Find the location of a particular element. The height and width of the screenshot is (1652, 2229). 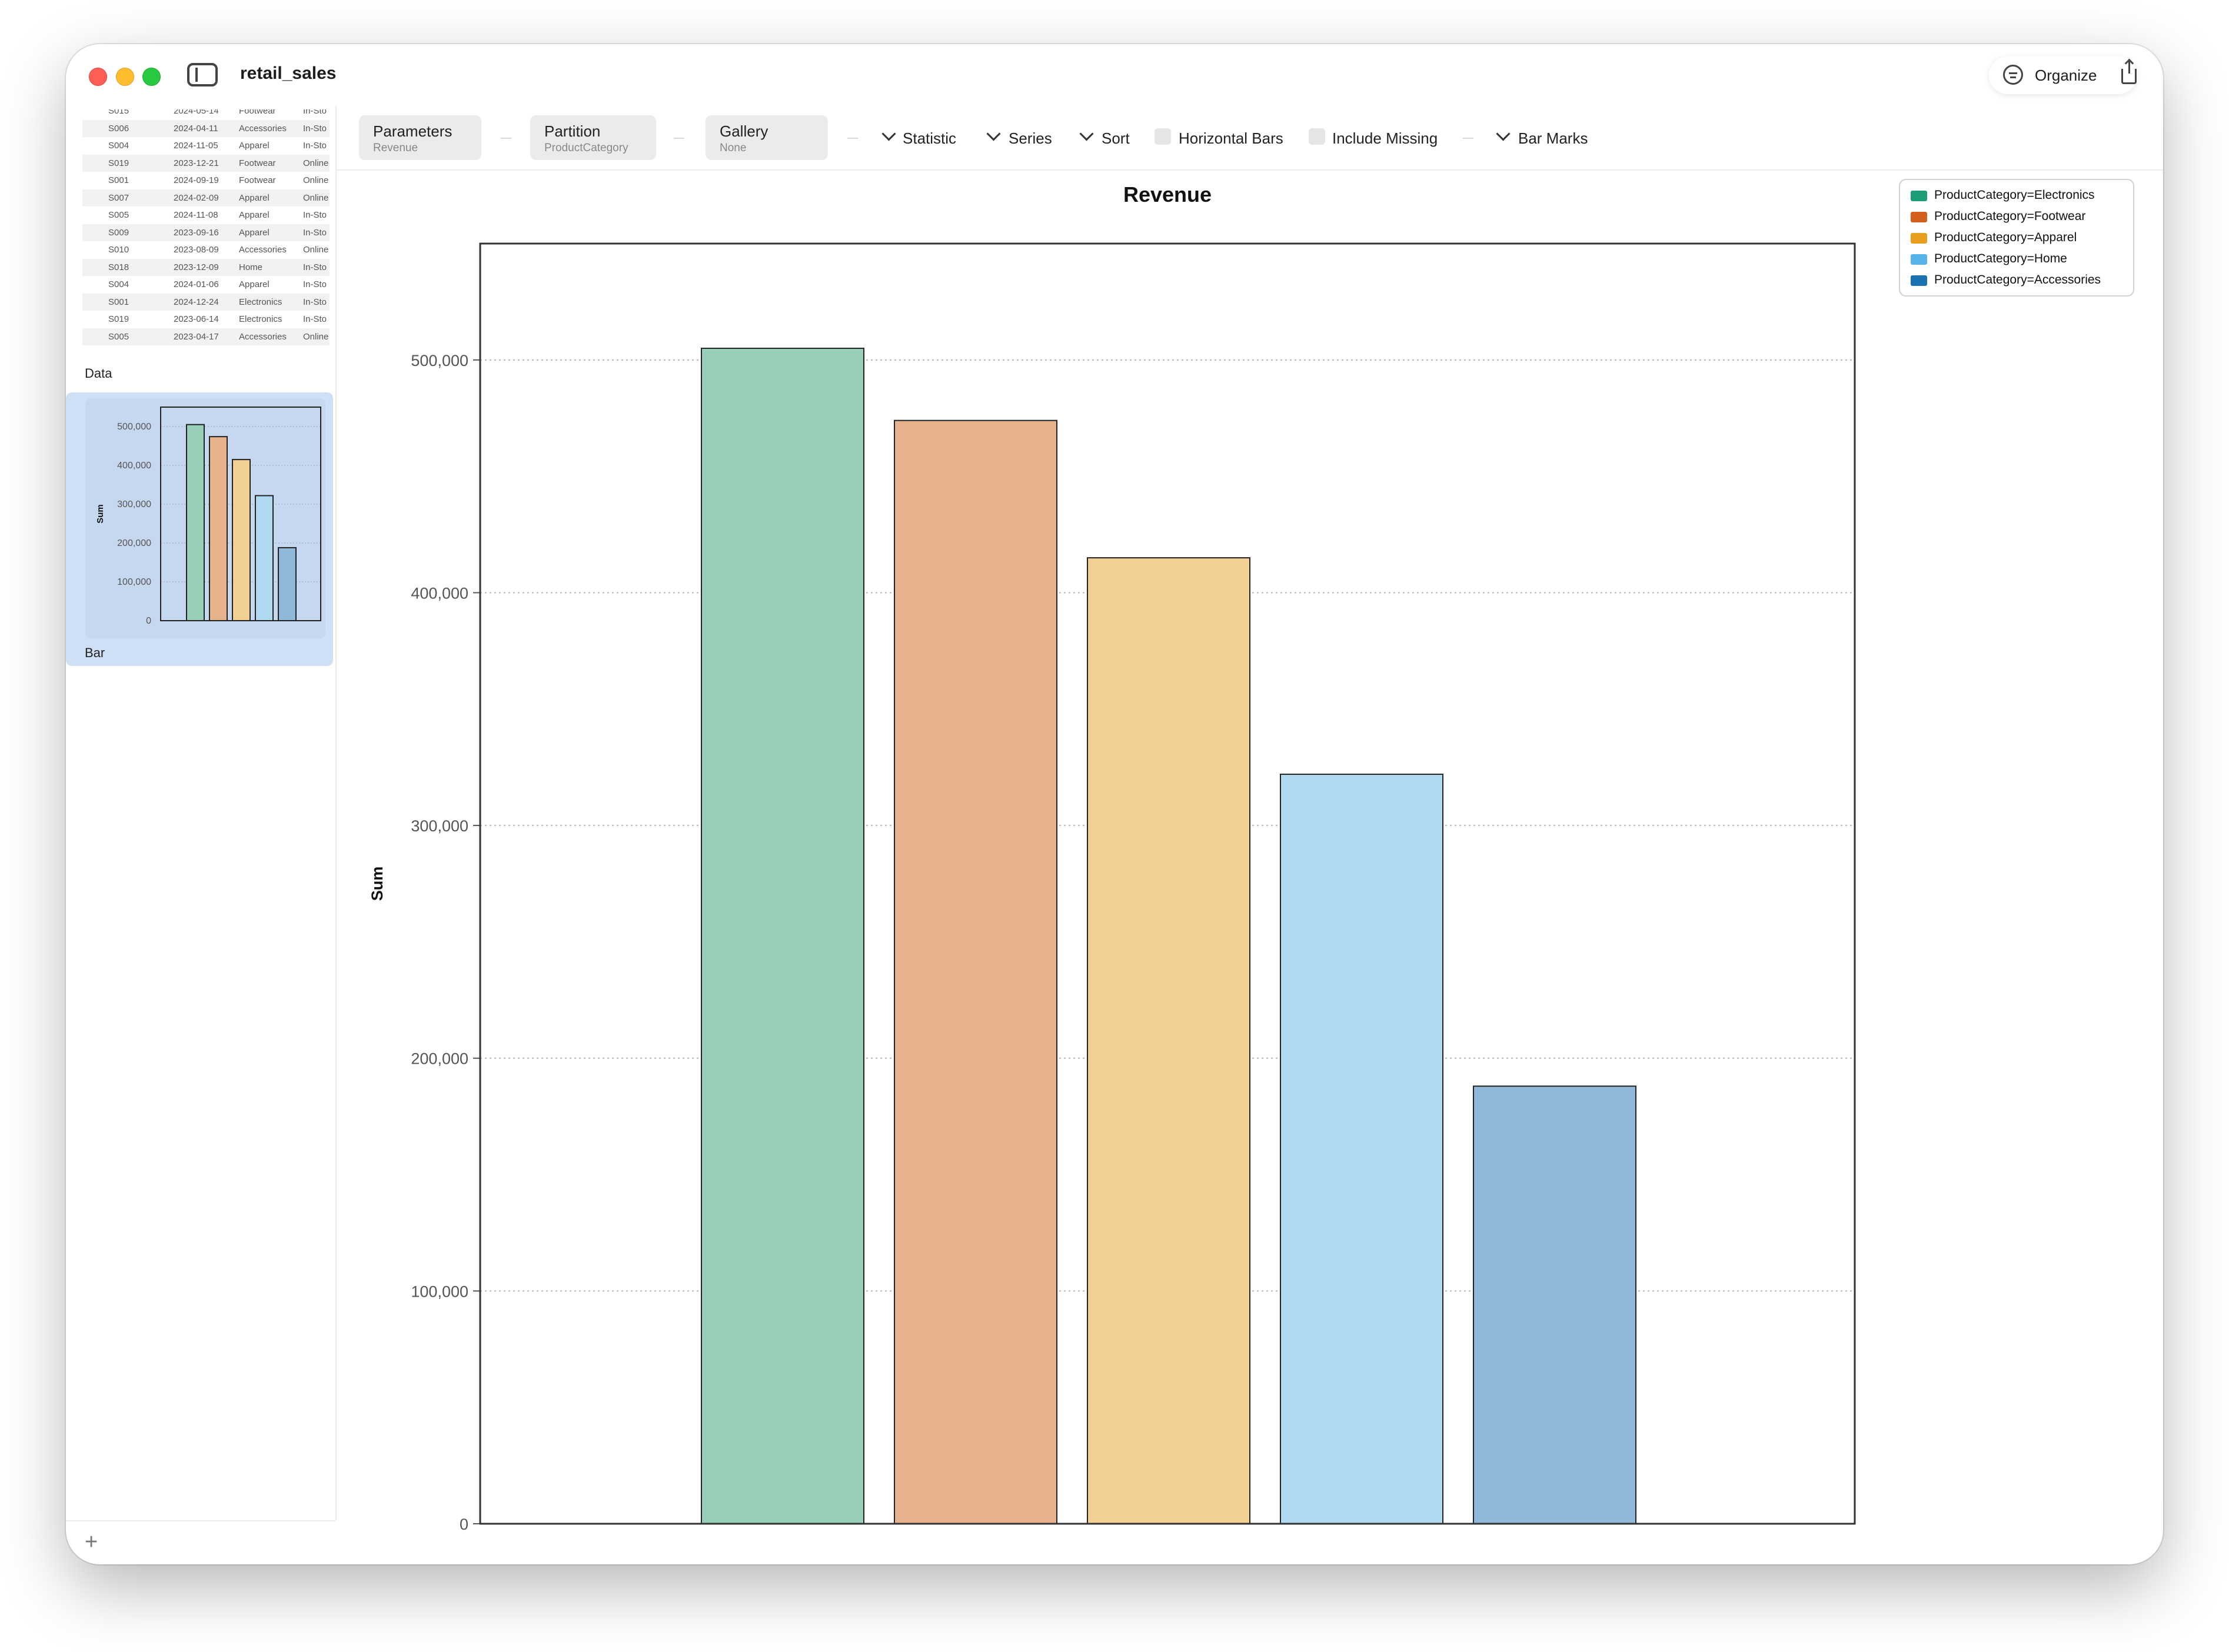

sidebar-toggle-icon is located at coordinates (202, 74).